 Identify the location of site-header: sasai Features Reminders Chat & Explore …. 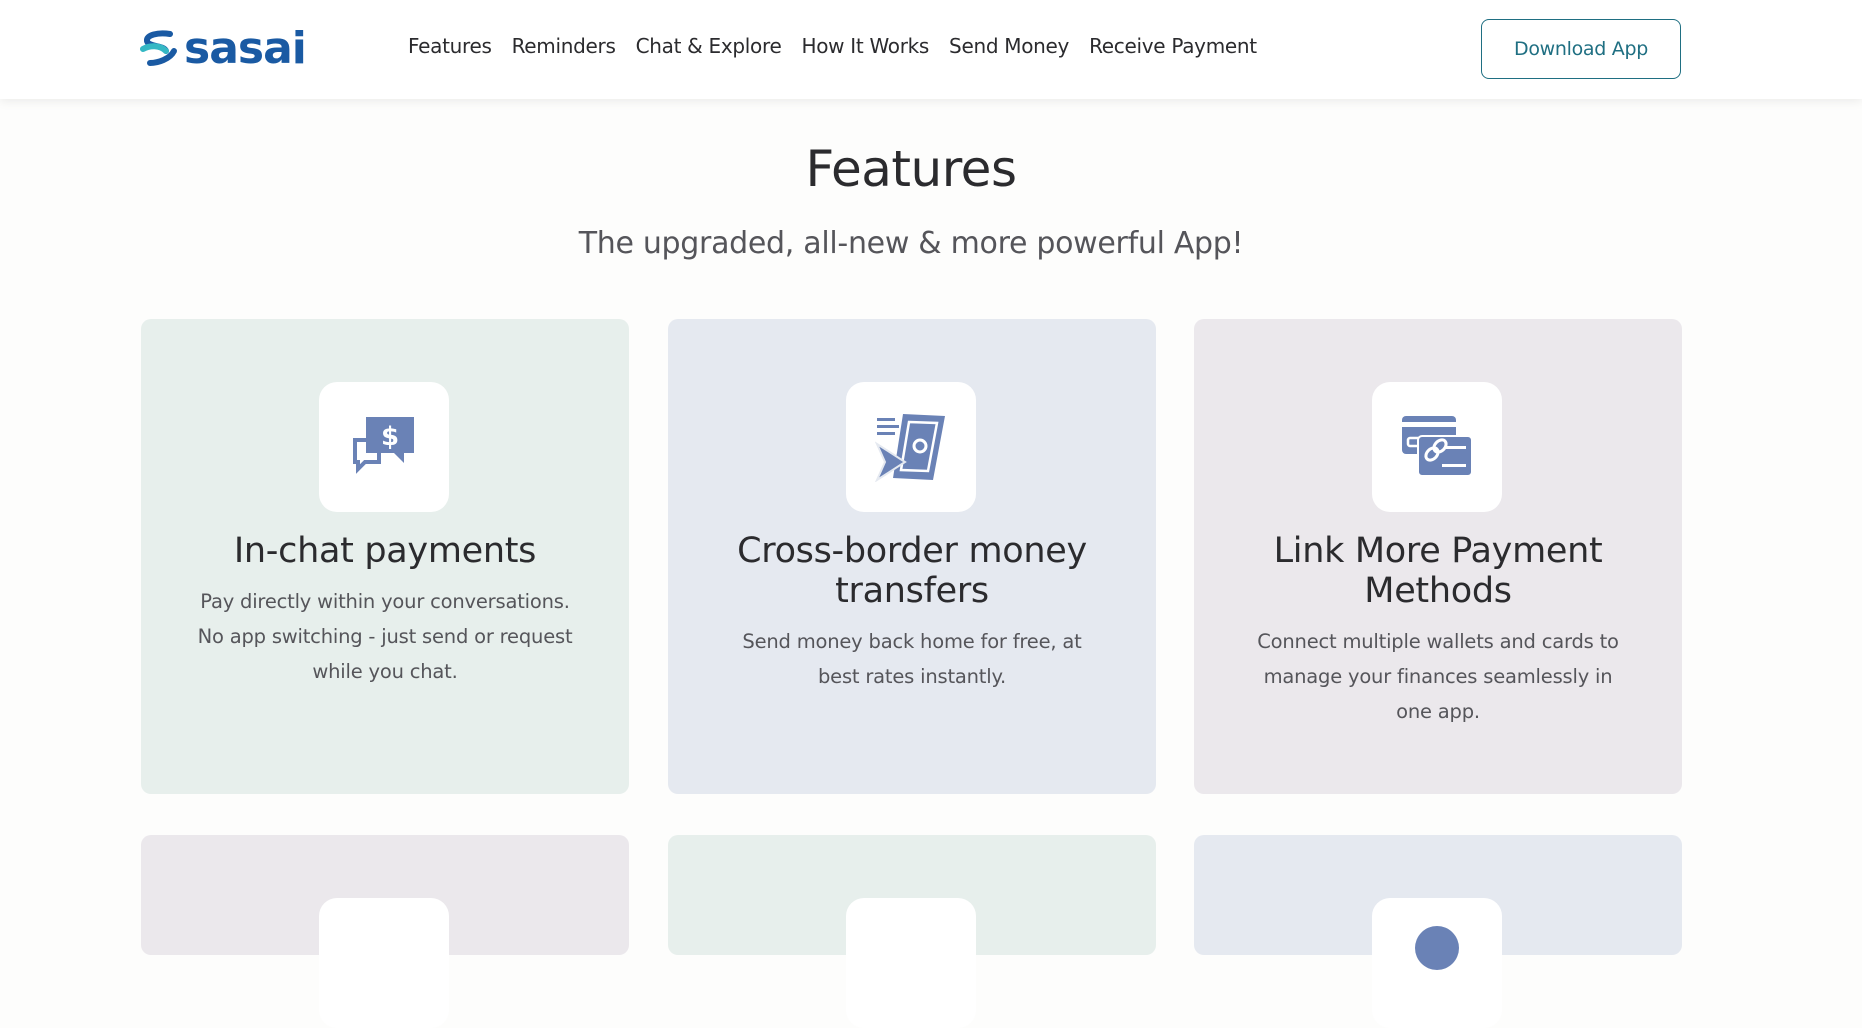
(931, 49).